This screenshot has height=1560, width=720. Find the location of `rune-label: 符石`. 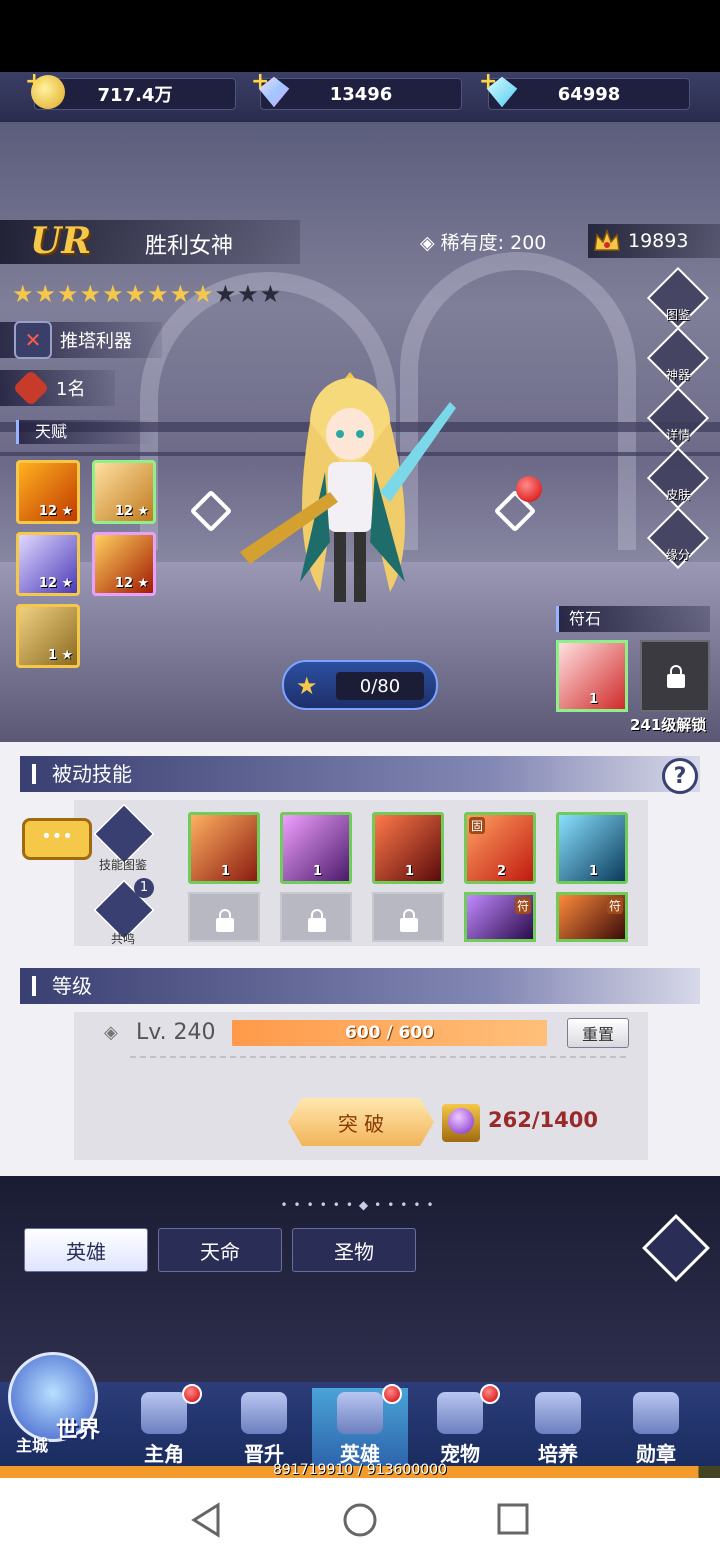

rune-label: 符石 is located at coordinates (633, 619).